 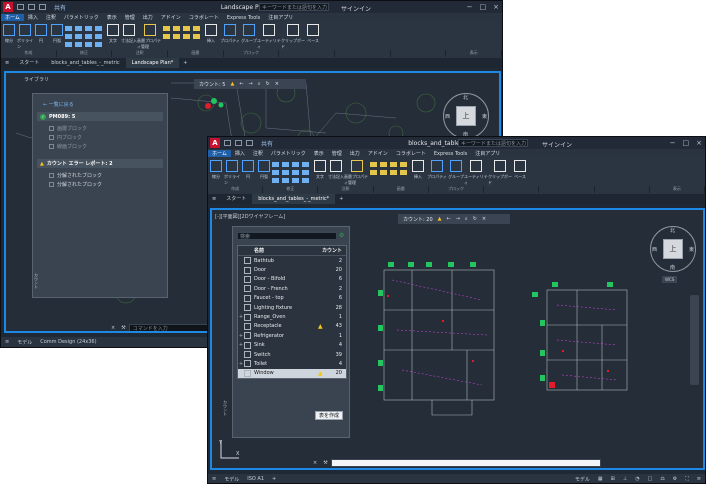 I want to click on table-row: Faucet - top 6, so click(x=292, y=298).